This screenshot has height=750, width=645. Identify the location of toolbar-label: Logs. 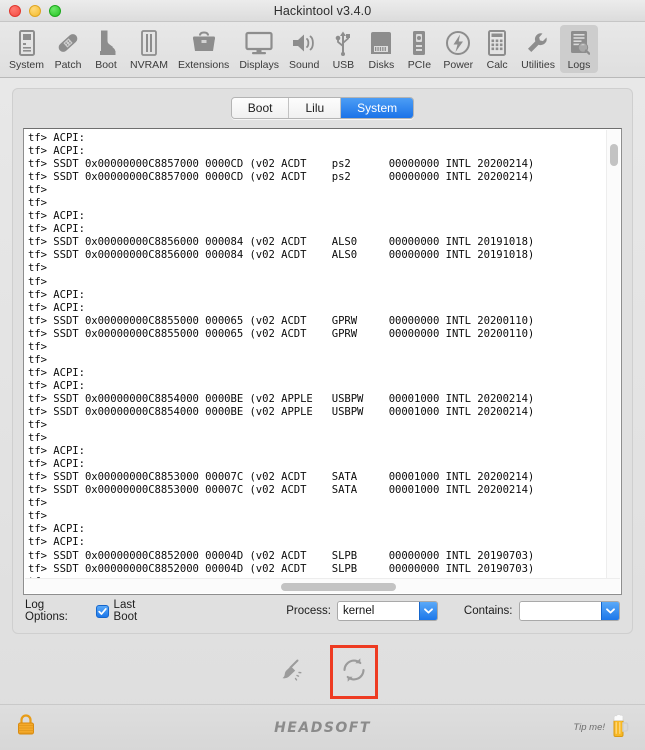
(579, 65).